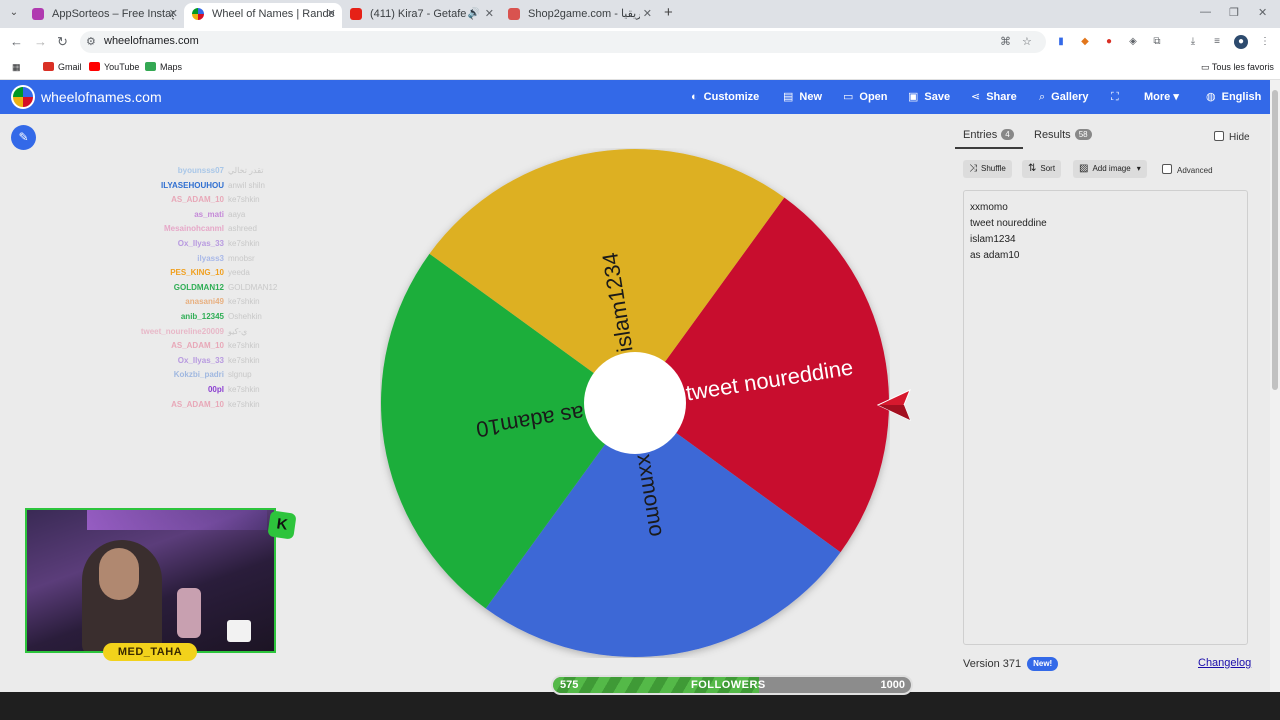 This screenshot has height=720, width=1280. I want to click on extensions-puzzle-icon: ⧉, so click(1157, 42).